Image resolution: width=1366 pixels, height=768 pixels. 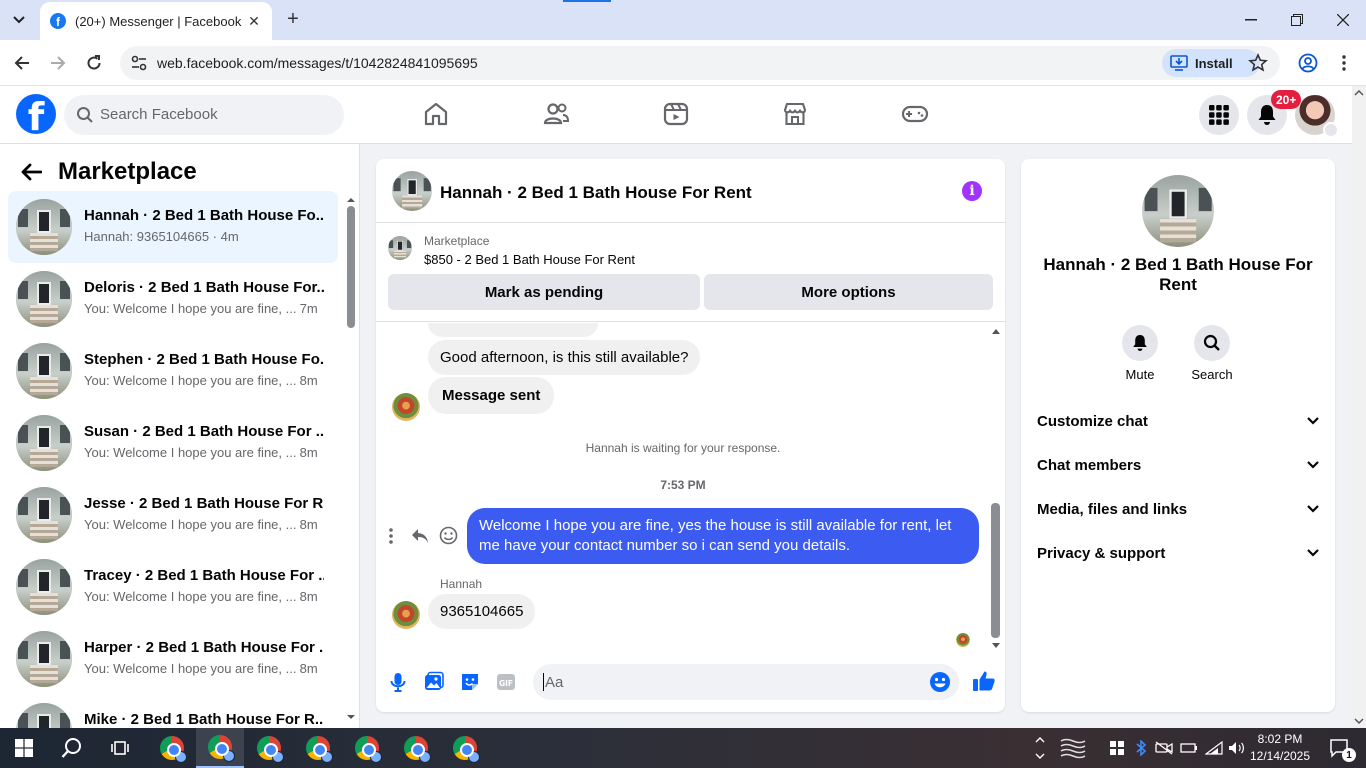 What do you see at coordinates (1280, 739) in the screenshot?
I see `clock-time: 8:02 PM` at bounding box center [1280, 739].